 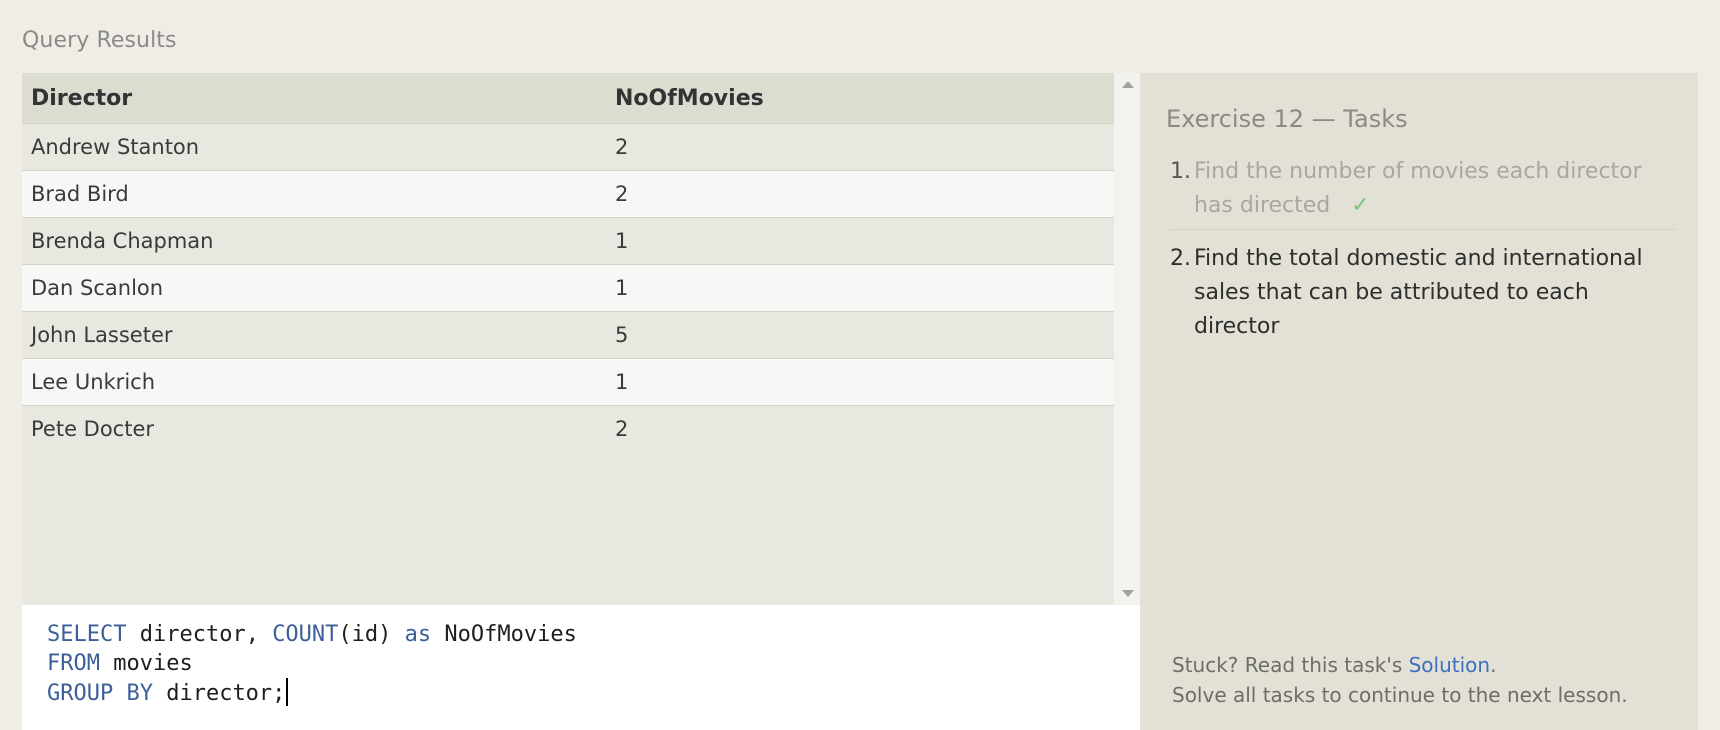 What do you see at coordinates (100, 693) in the screenshot?
I see `keyword-group-by: GROUP BY` at bounding box center [100, 693].